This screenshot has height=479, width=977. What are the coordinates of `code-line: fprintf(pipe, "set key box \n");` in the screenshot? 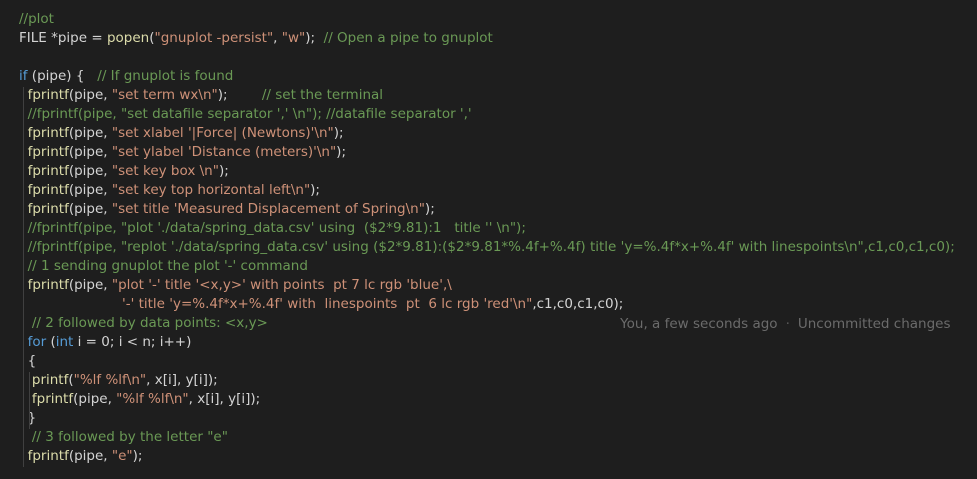 It's located at (124, 171).